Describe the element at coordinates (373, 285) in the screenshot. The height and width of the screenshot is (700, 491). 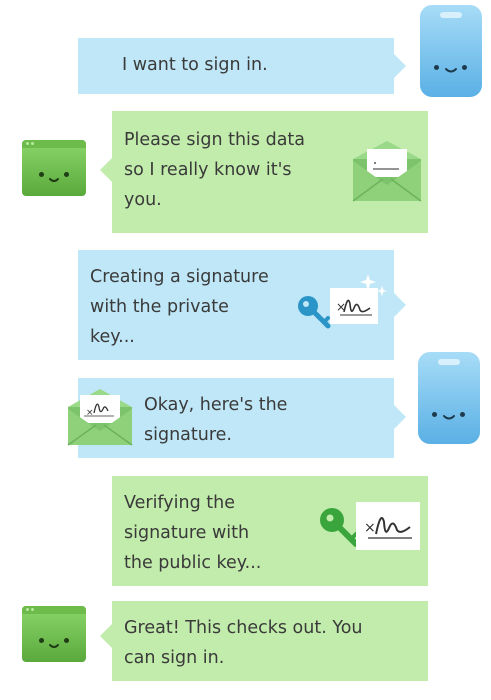
I see `sparkle-icon` at that location.